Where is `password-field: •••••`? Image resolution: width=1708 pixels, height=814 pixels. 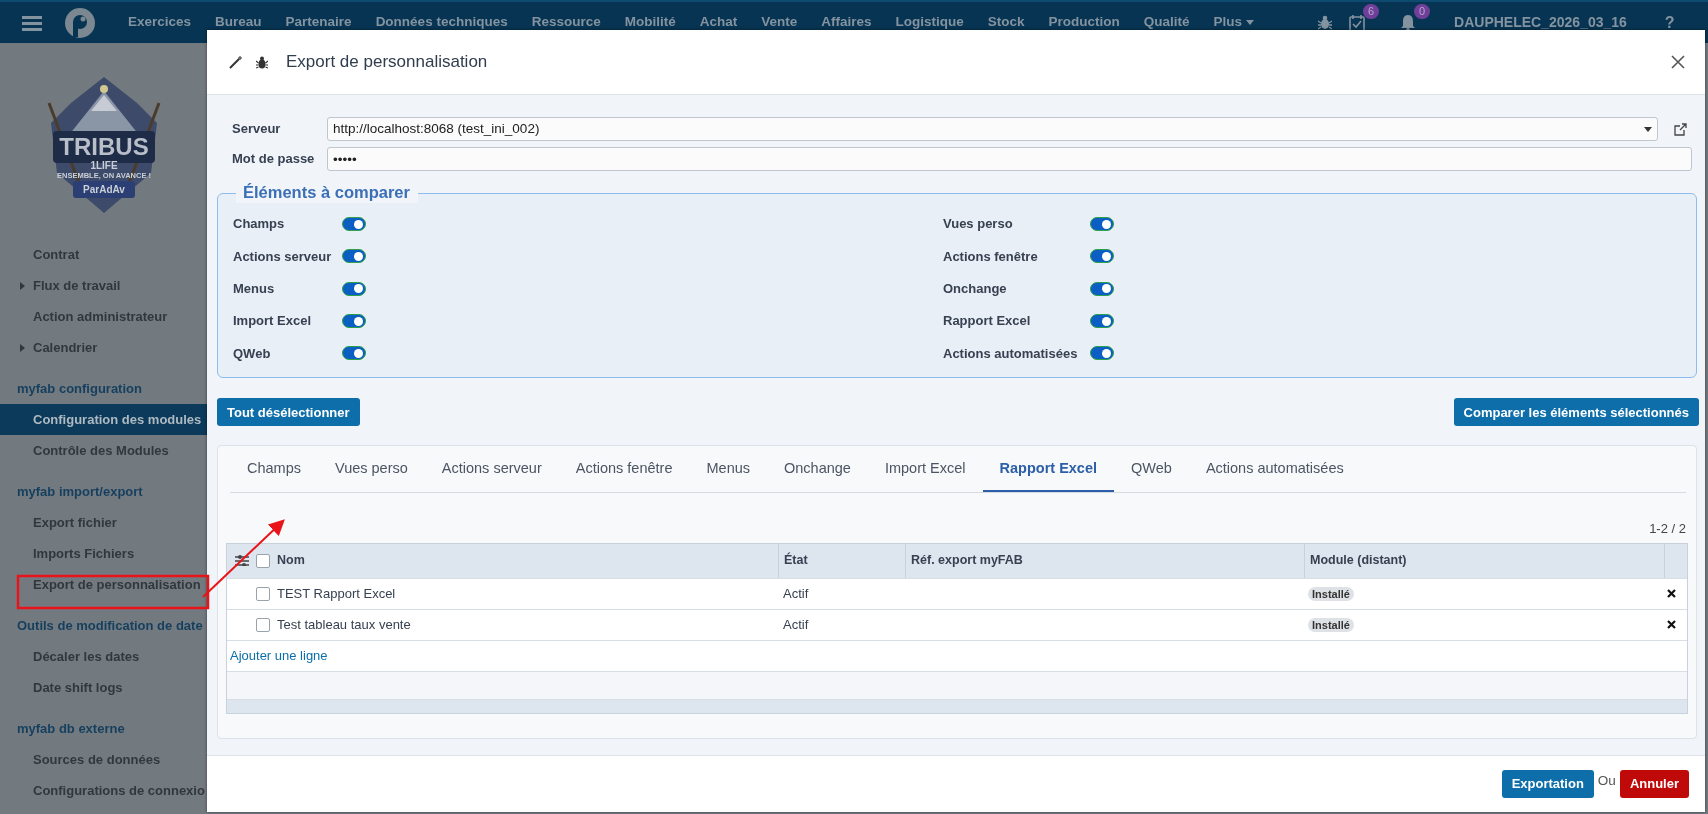 password-field: ••••• is located at coordinates (1009, 159).